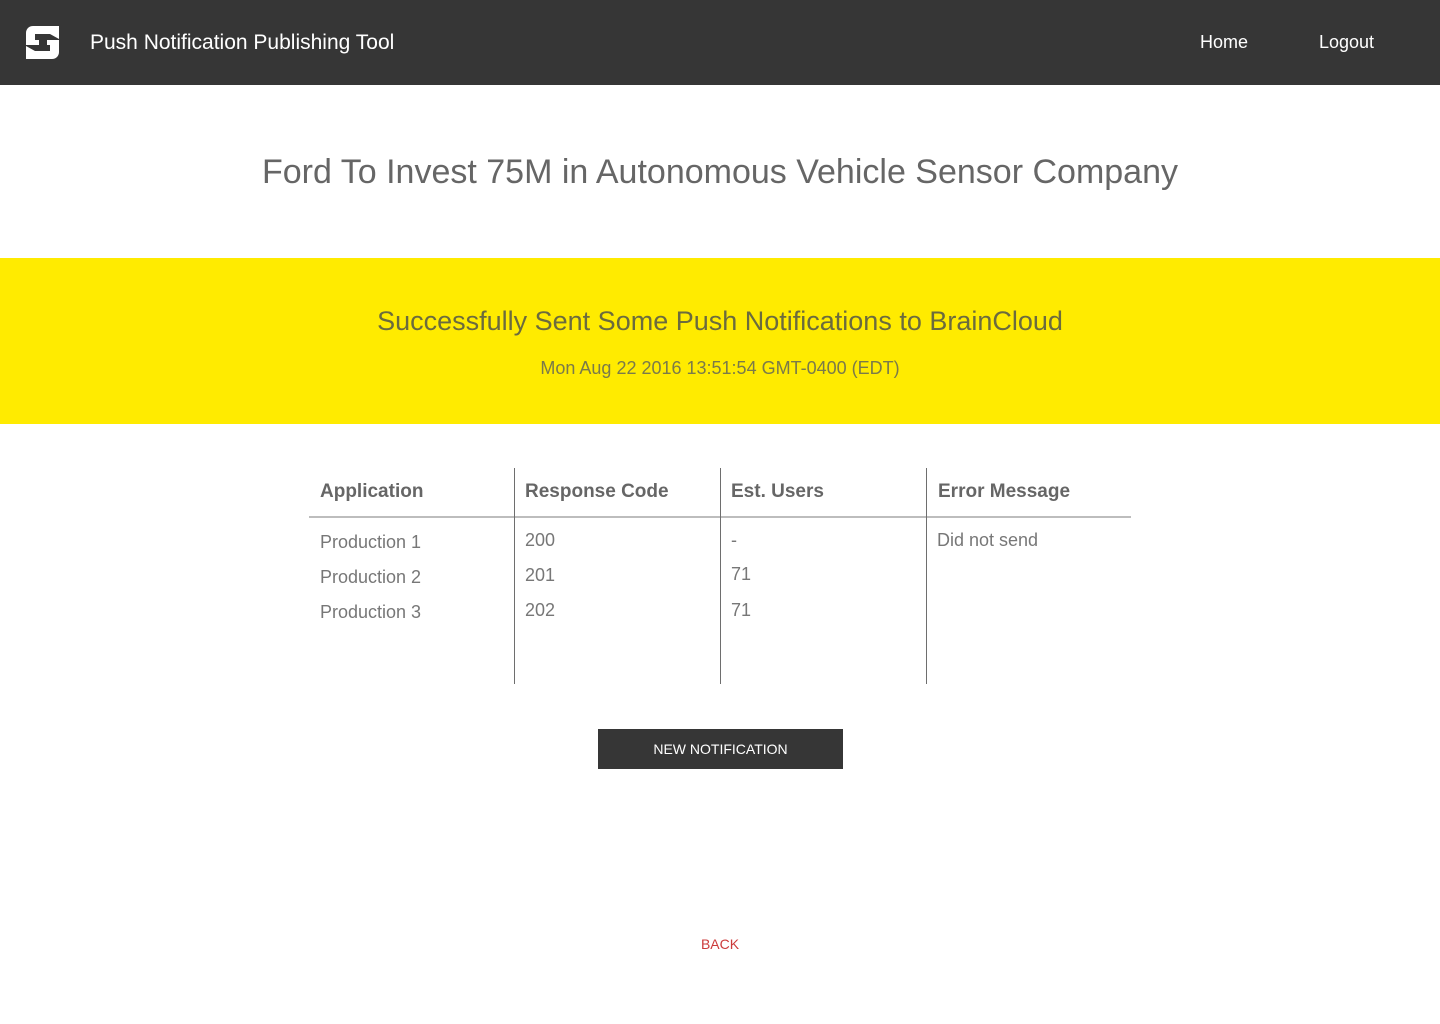  What do you see at coordinates (540, 540) in the screenshot?
I see `cell-response-code: 200` at bounding box center [540, 540].